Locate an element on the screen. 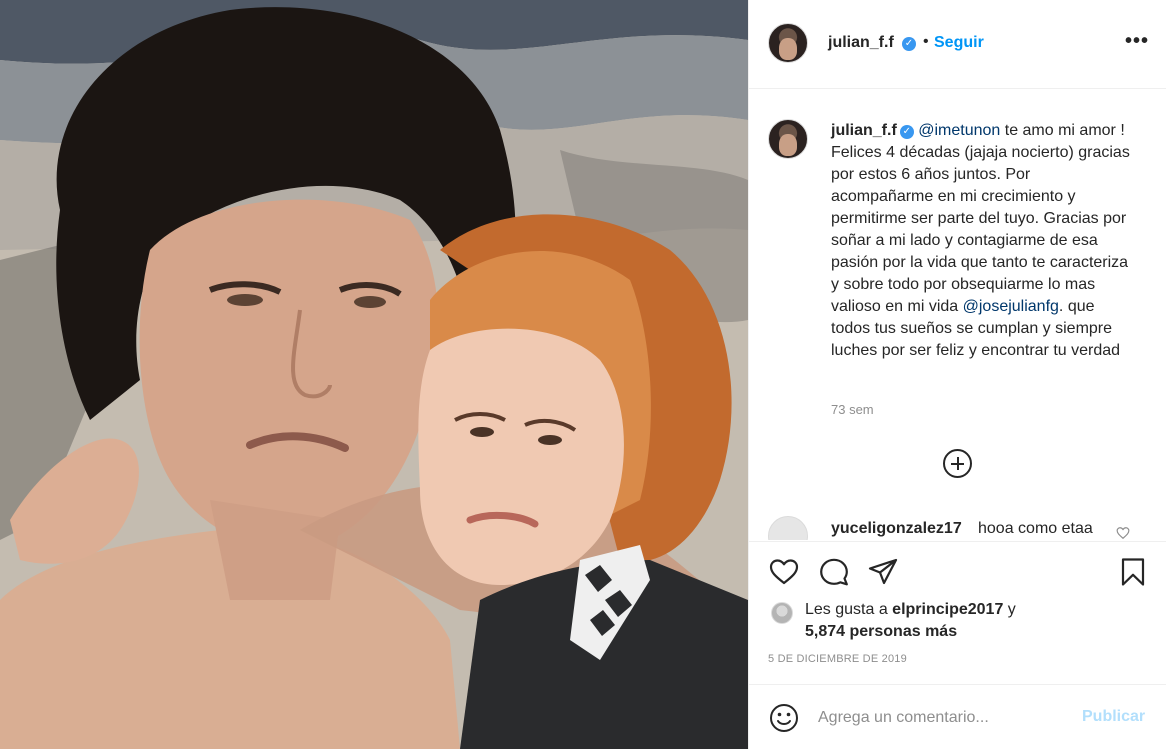 Image resolution: width=1166 pixels, height=749 pixels. save-button is located at coordinates (1133, 572).